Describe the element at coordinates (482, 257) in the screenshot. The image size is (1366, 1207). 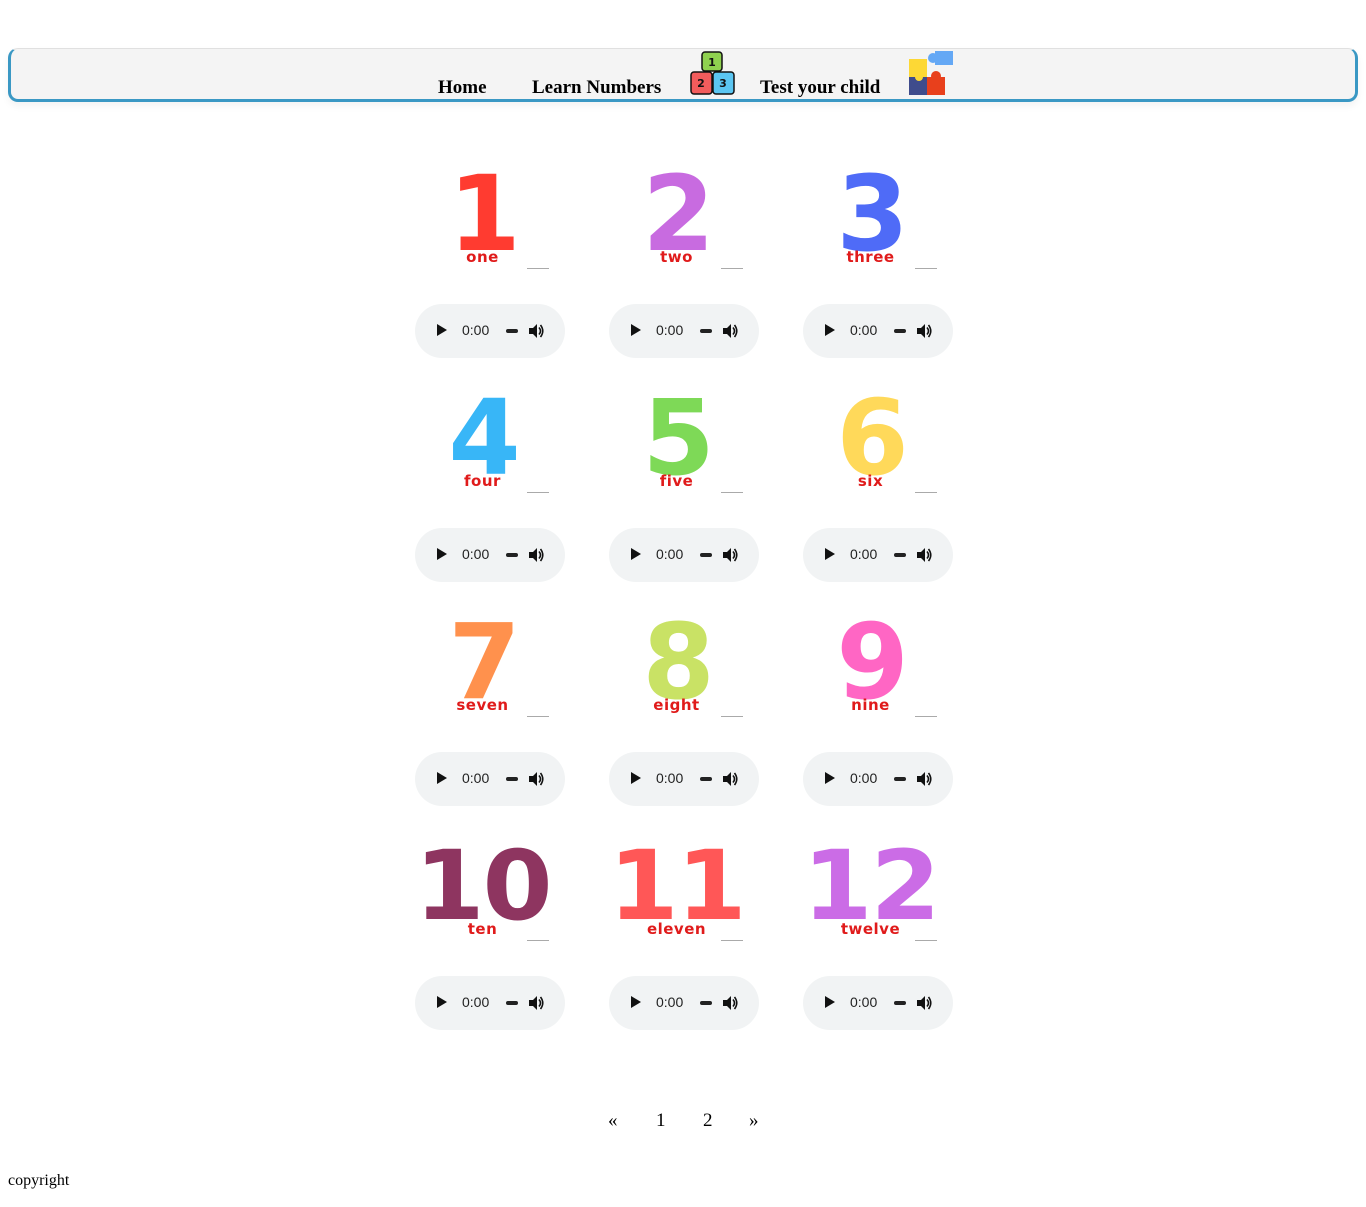
I see `number-word: one` at that location.